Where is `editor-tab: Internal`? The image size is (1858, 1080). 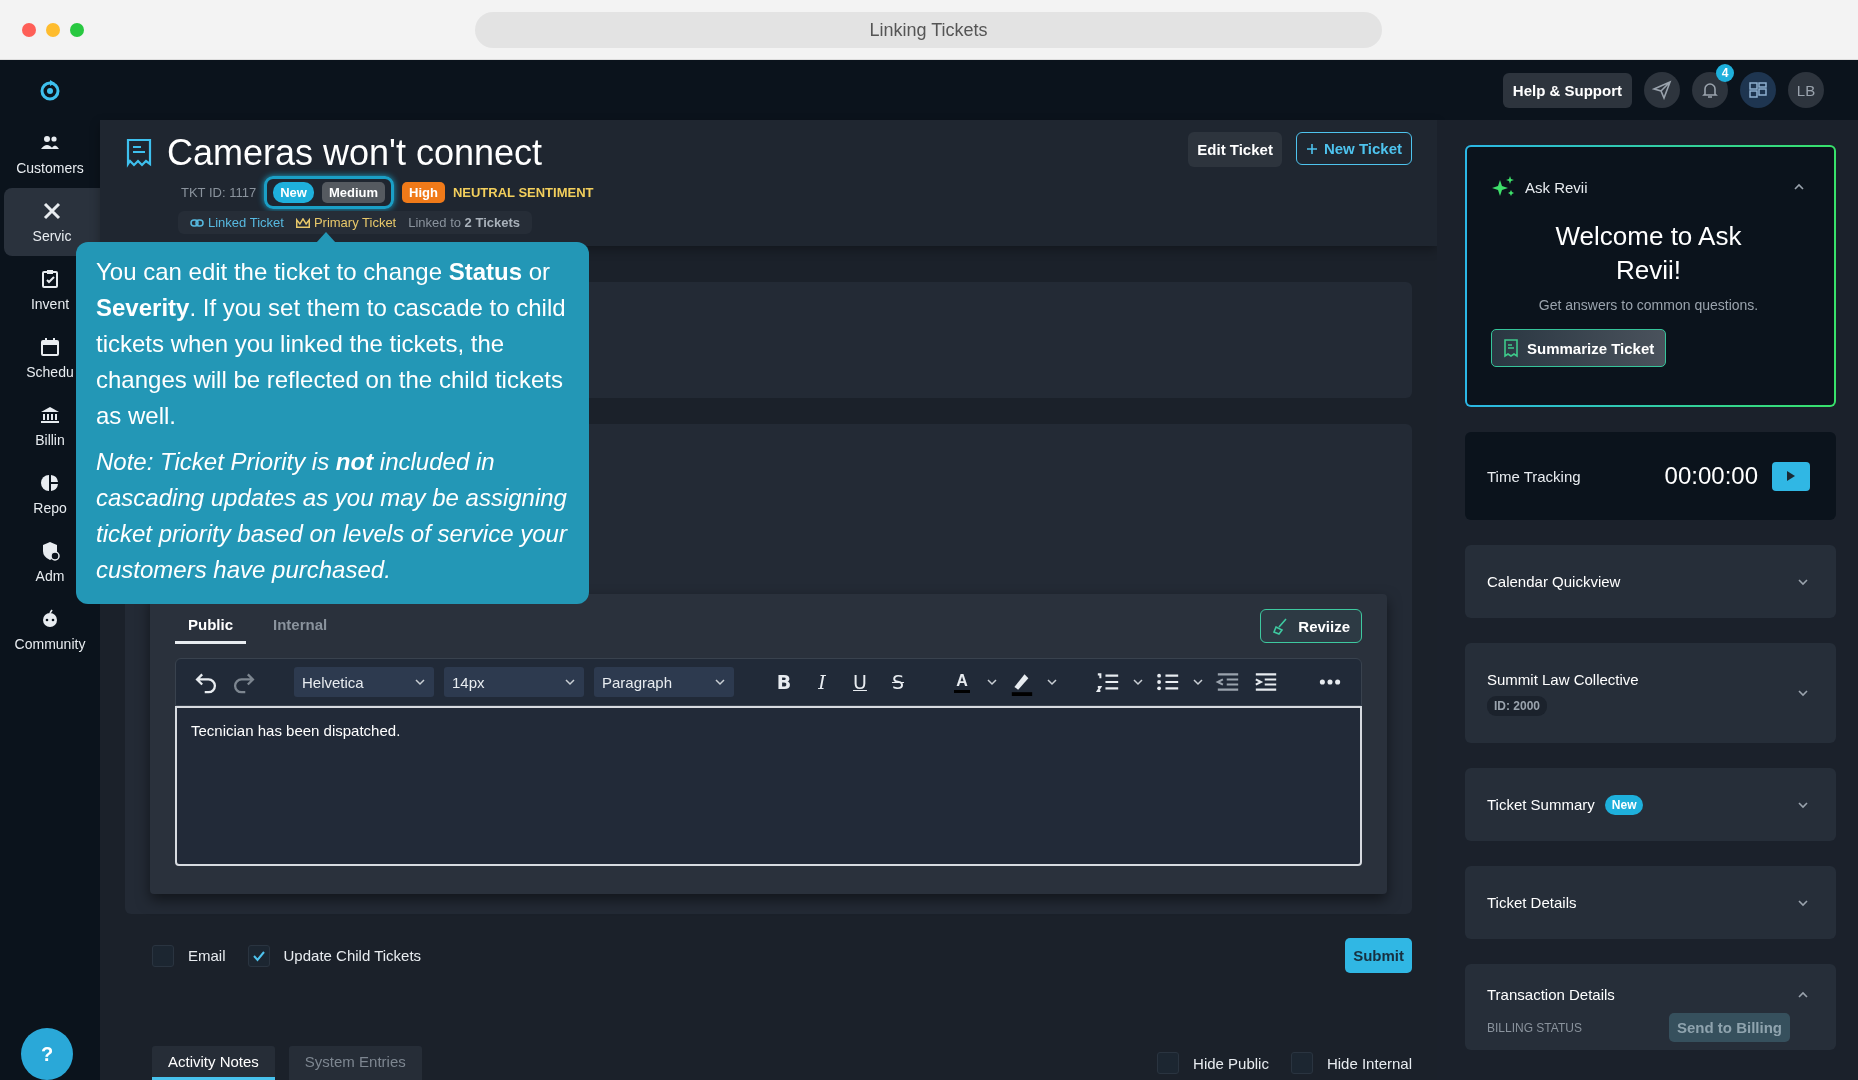 editor-tab: Internal is located at coordinates (300, 626).